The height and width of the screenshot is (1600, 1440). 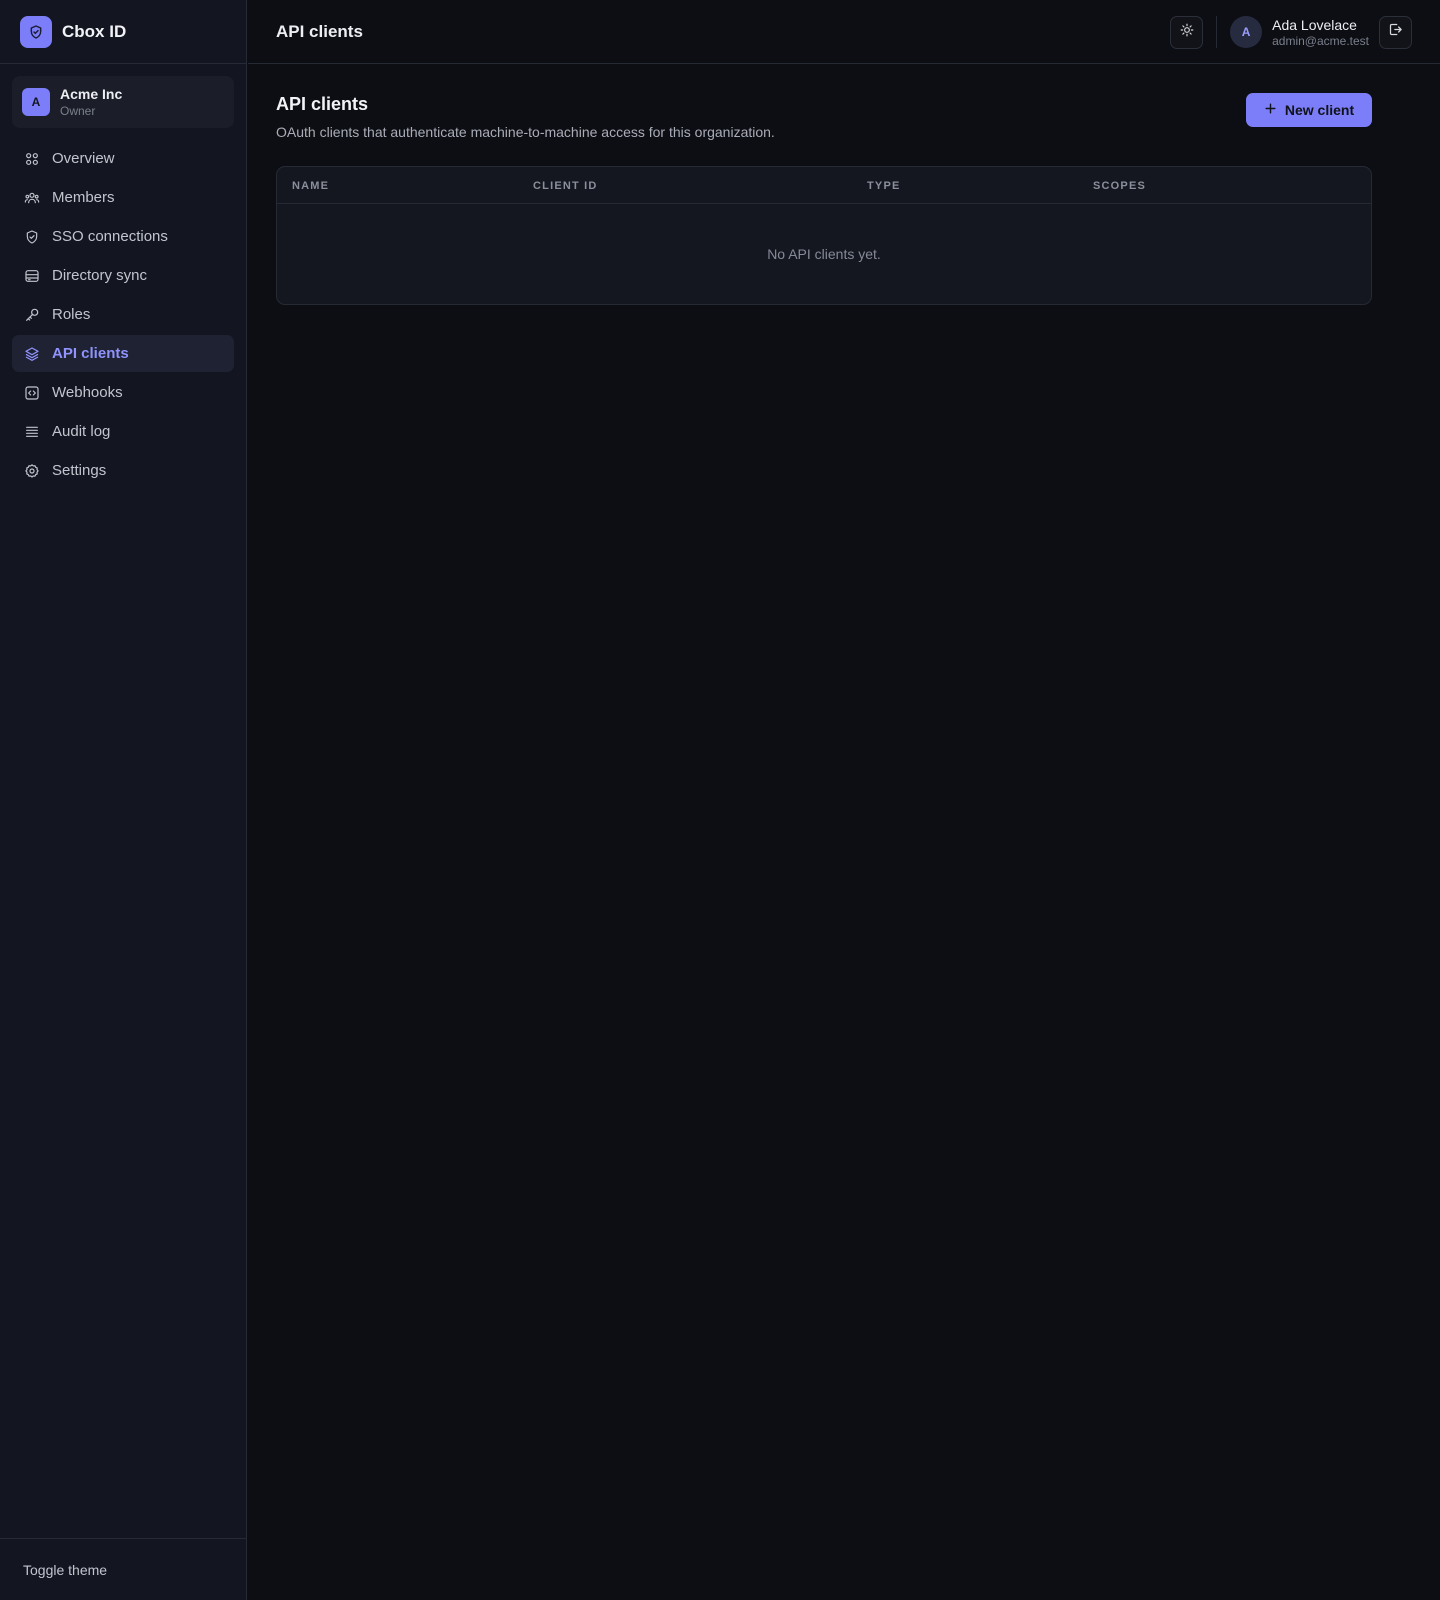 What do you see at coordinates (1119, 186) in the screenshot?
I see `column-header-scopes: SCOPES` at bounding box center [1119, 186].